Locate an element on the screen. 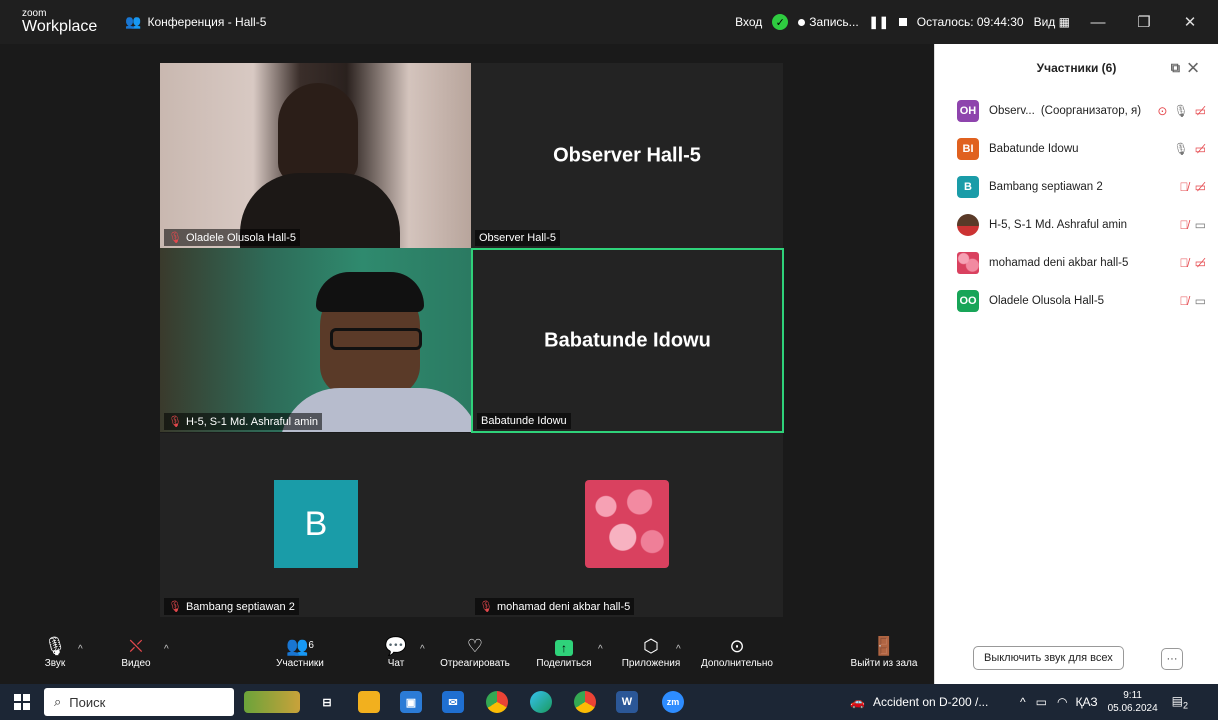 Image resolution: width=1218 pixels, height=720 pixels. clock-time: 9:11 is located at coordinates (1132, 695).